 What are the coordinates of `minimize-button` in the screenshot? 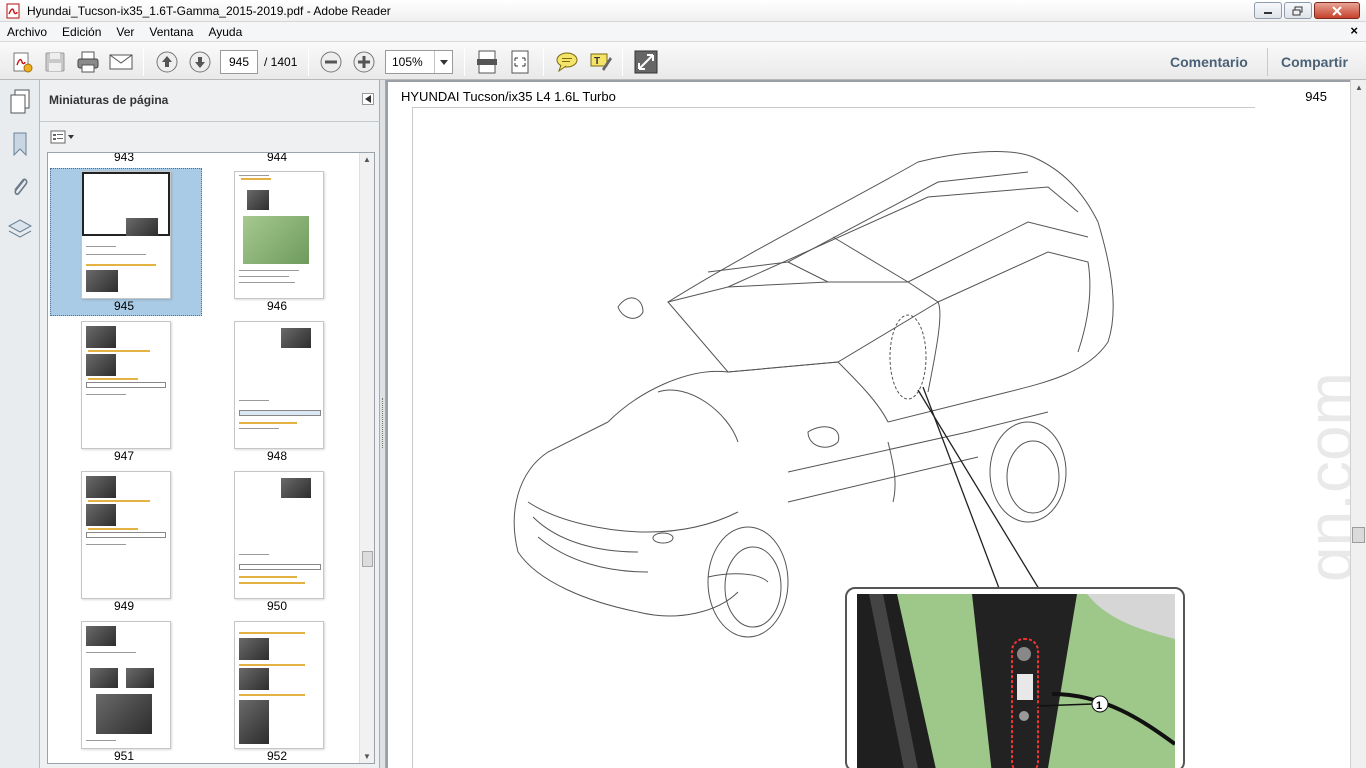 It's located at (1268, 10).